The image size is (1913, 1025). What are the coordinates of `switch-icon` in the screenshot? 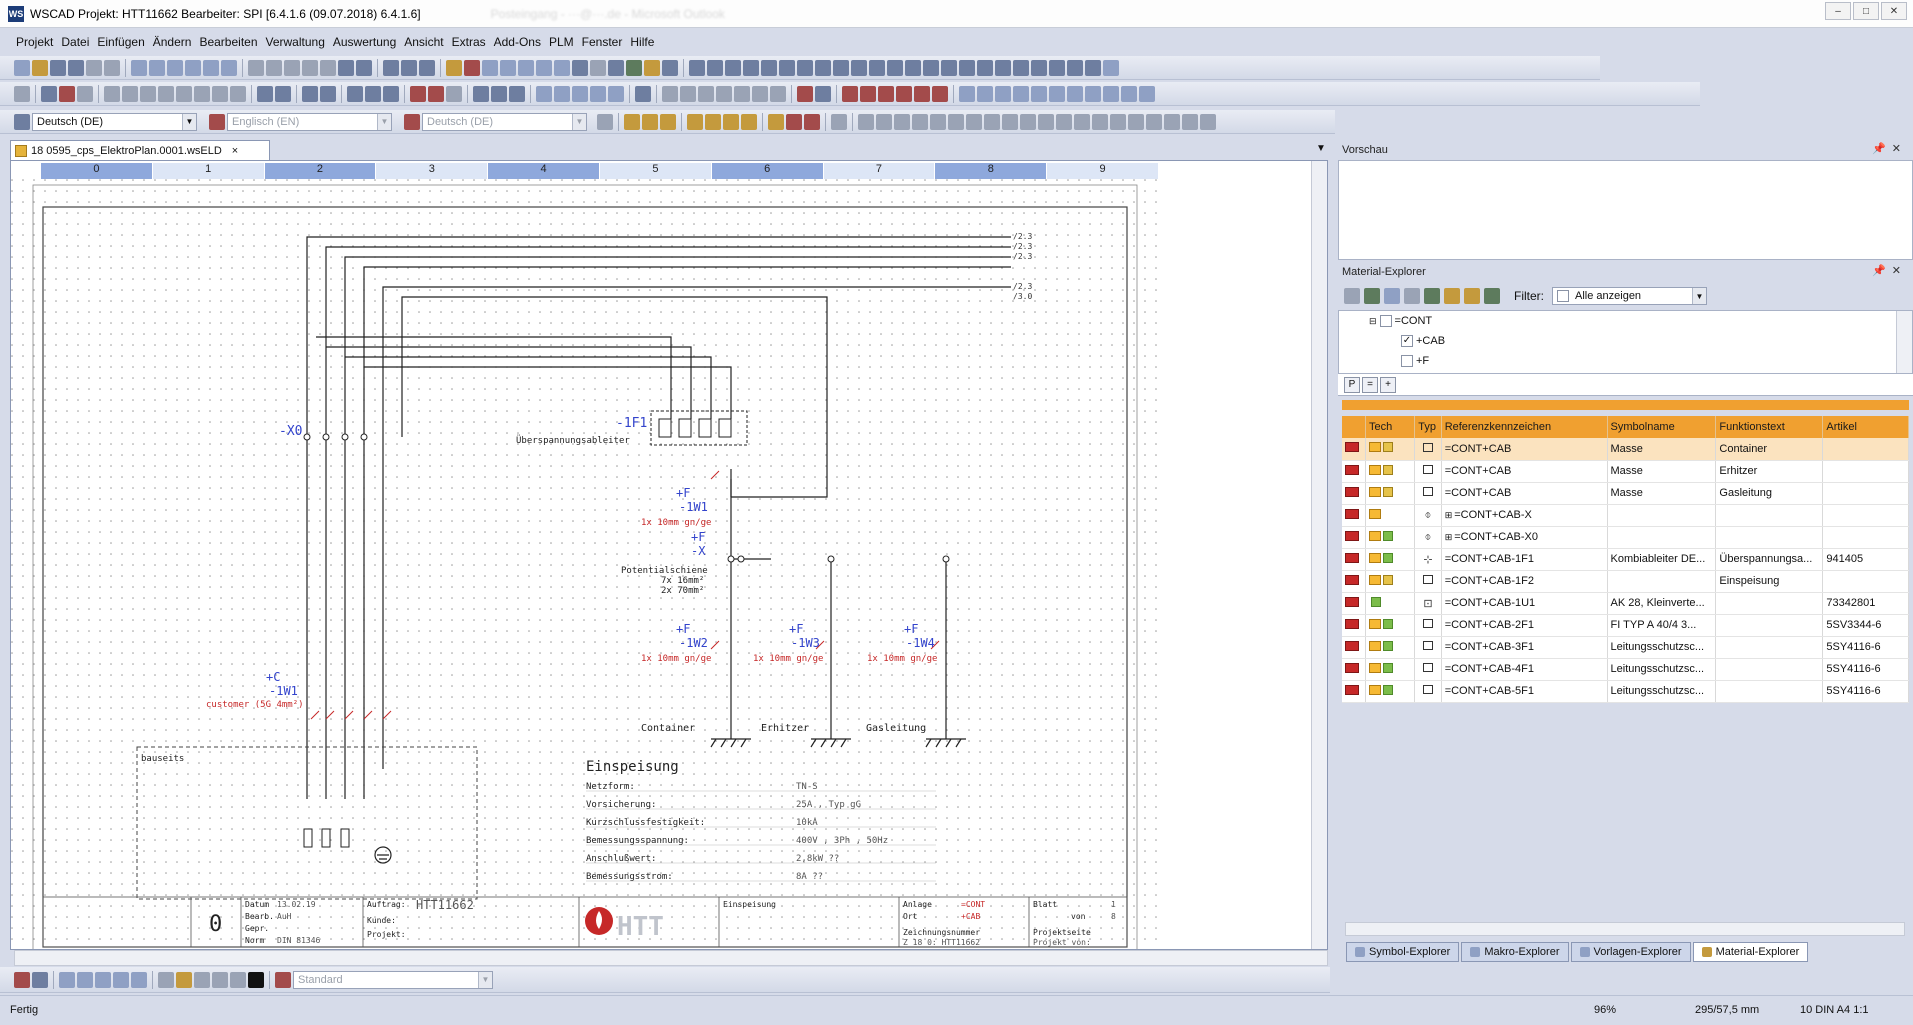 It's located at (787, 67).